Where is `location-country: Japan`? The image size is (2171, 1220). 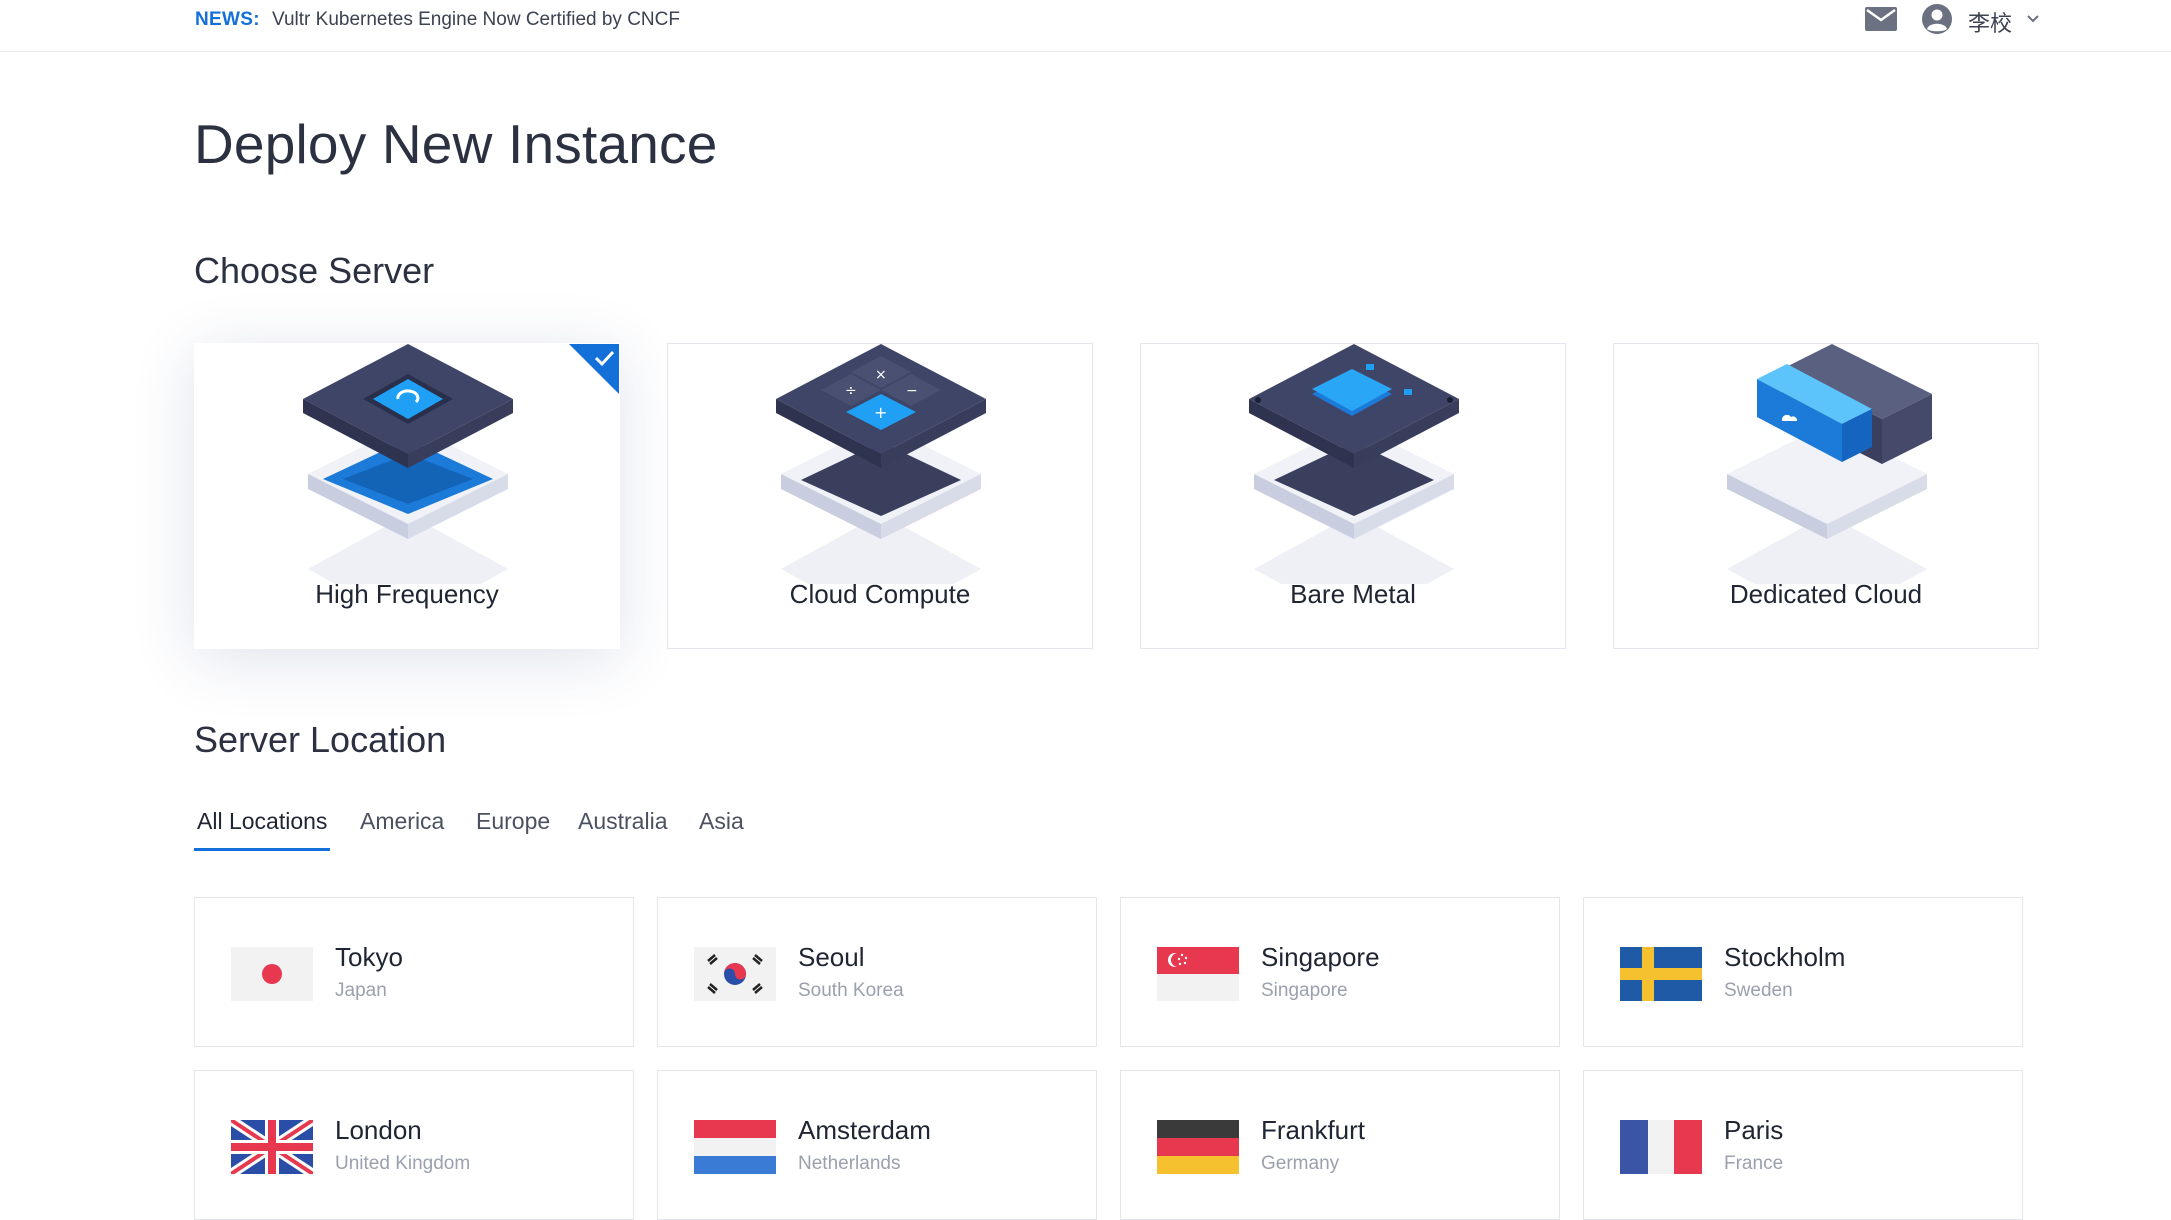 location-country: Japan is located at coordinates (361, 990).